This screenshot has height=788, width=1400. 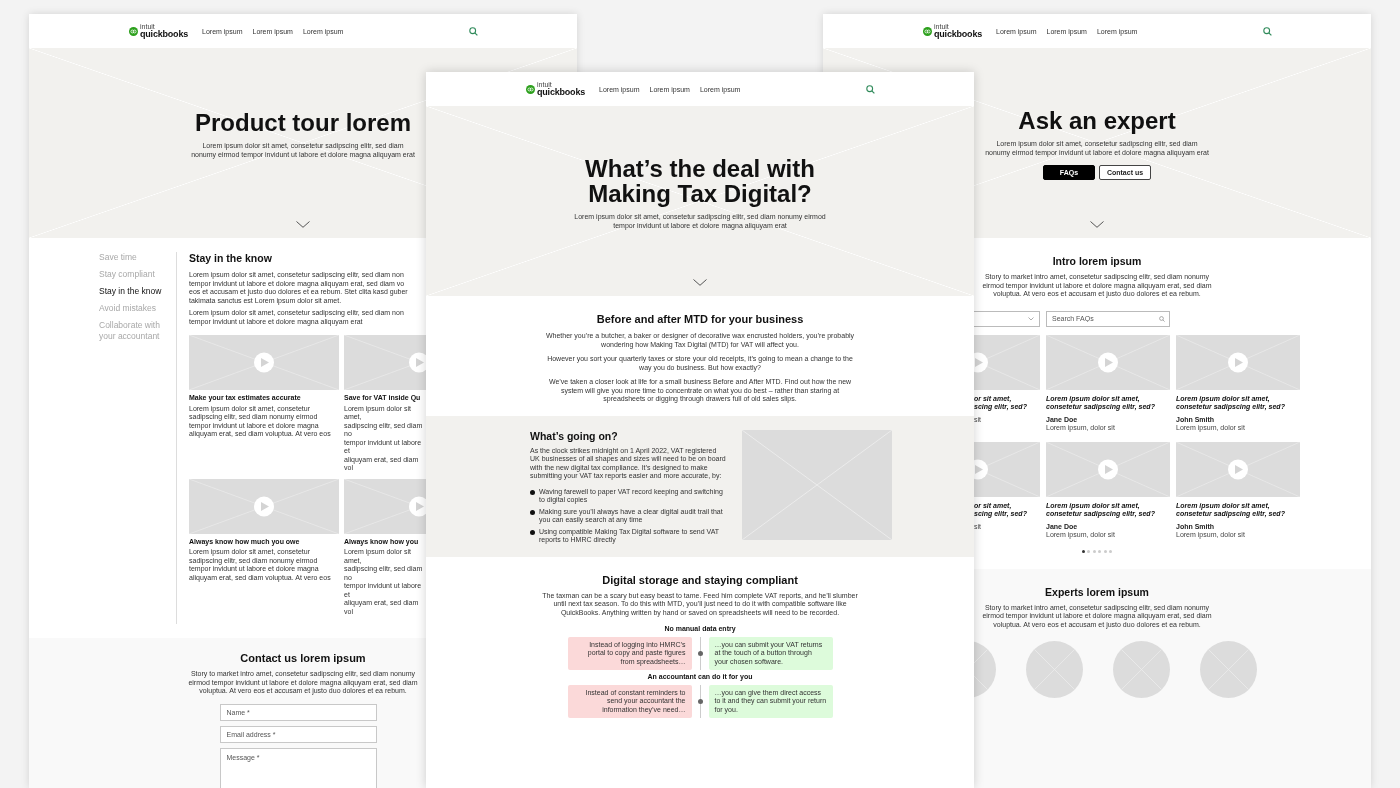 What do you see at coordinates (303, 658) in the screenshot?
I see `section-heading: Contact us lorem ipsum` at bounding box center [303, 658].